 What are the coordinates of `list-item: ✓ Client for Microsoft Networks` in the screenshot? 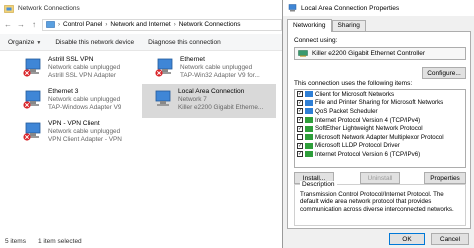 It's located at (380, 94).